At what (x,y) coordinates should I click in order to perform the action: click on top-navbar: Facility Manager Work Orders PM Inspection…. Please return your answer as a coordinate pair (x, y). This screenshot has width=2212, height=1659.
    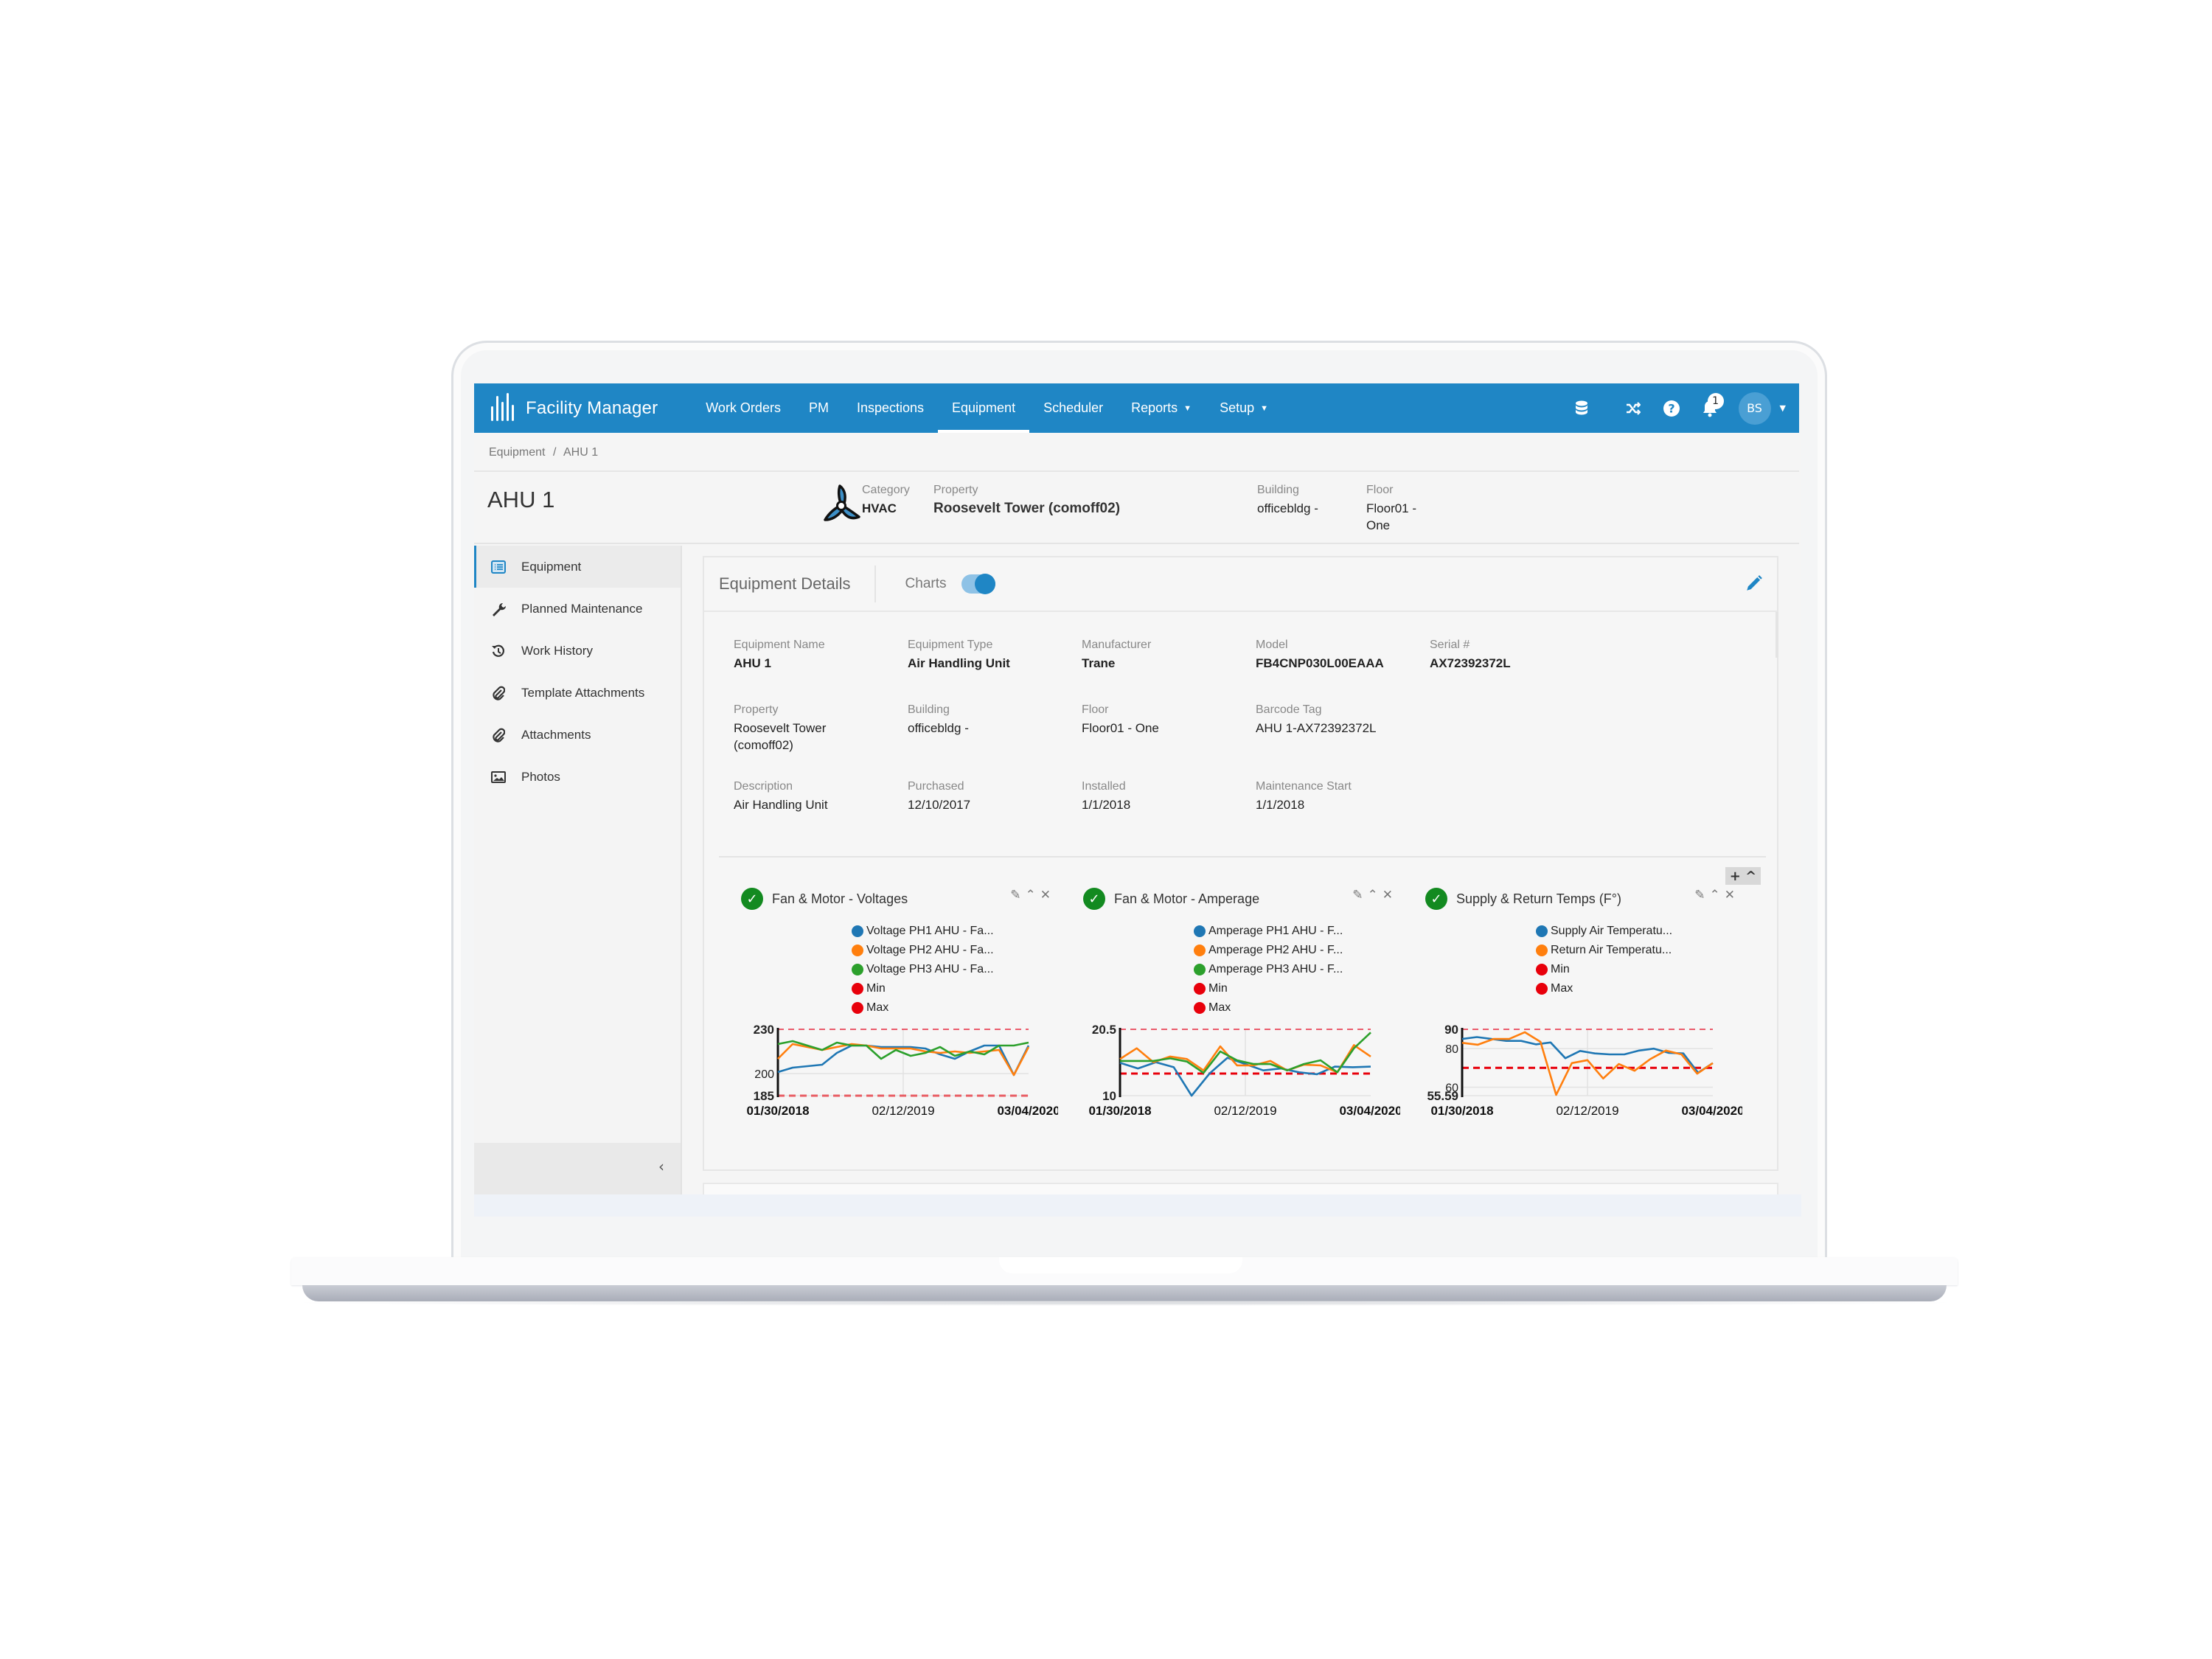
    Looking at the image, I should click on (1136, 408).